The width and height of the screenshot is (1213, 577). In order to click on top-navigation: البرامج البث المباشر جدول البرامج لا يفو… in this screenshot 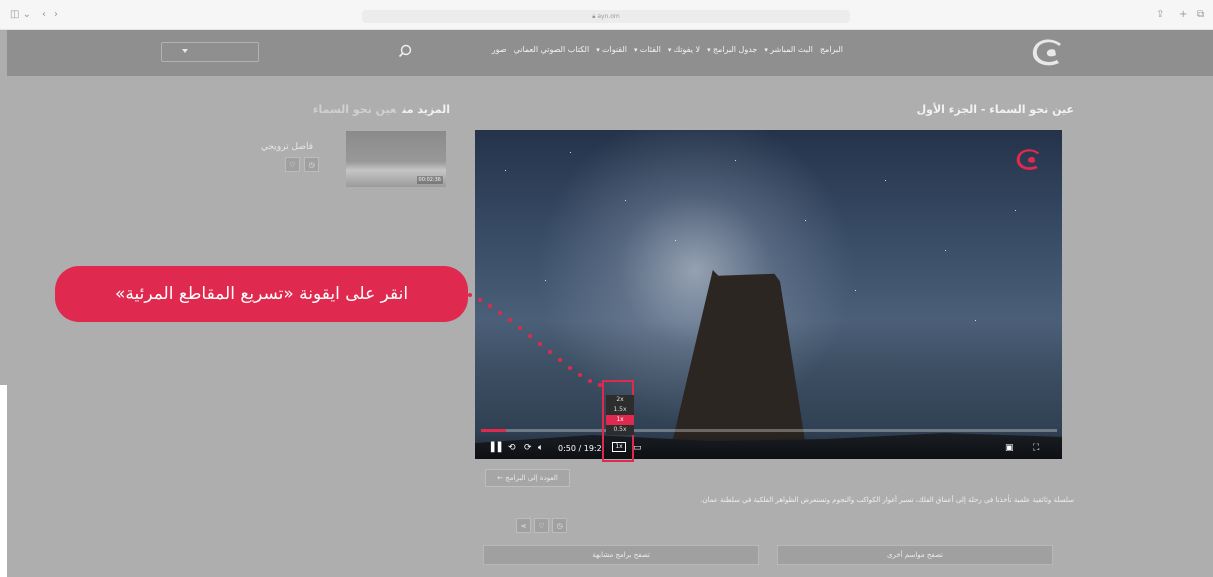, I will do `click(610, 53)`.